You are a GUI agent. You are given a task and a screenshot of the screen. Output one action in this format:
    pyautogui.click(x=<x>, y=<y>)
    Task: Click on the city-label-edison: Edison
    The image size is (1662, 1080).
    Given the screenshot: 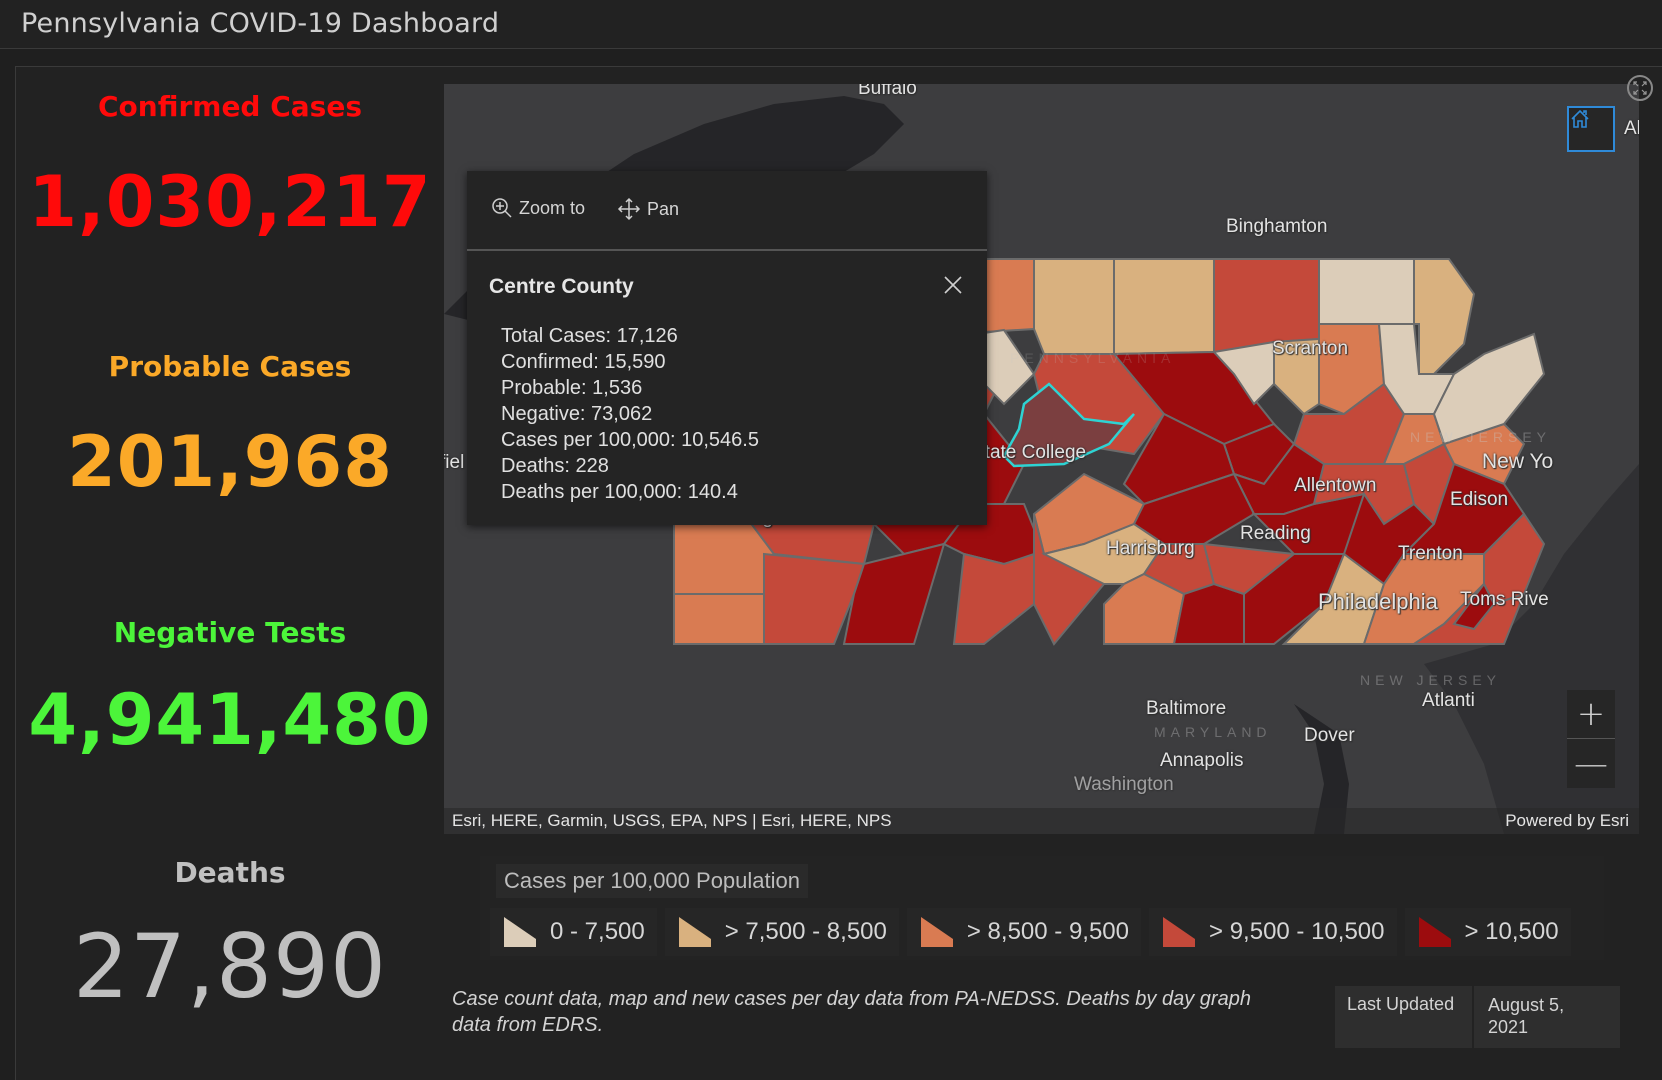 What is the action you would take?
    pyautogui.click(x=1479, y=499)
    